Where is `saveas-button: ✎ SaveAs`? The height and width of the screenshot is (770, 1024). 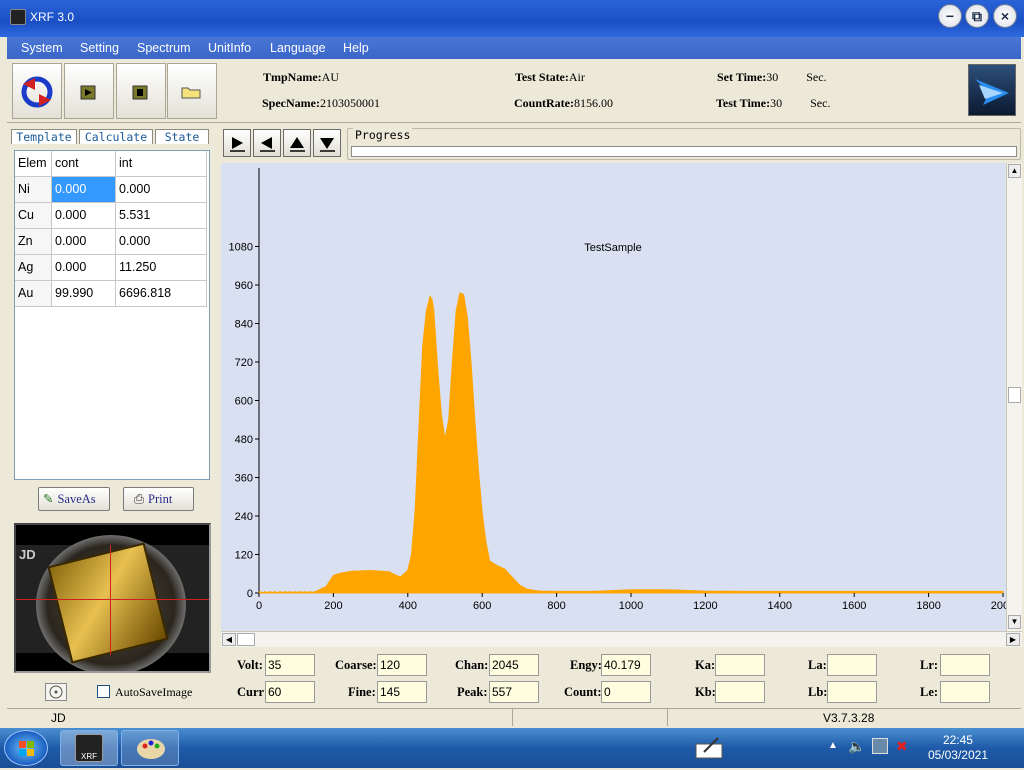
saveas-button: ✎ SaveAs is located at coordinates (74, 499).